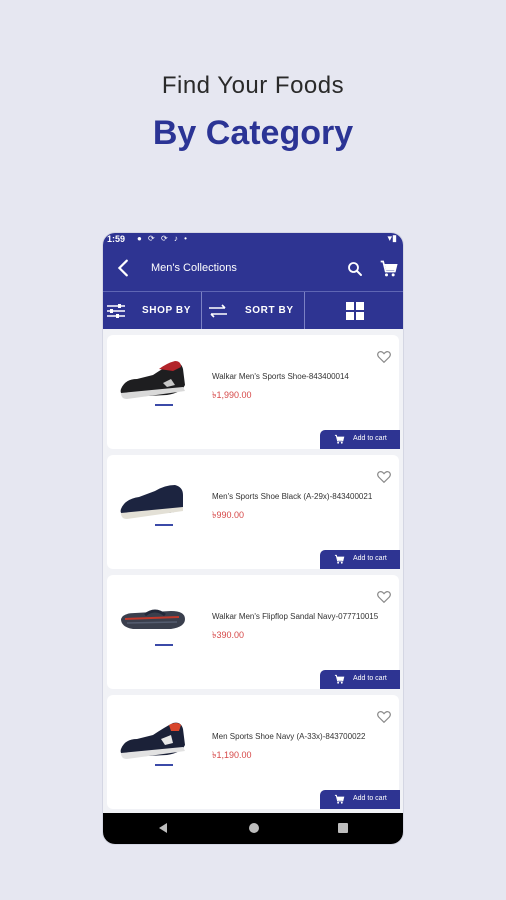 The height and width of the screenshot is (900, 506). What do you see at coordinates (269, 310) in the screenshot?
I see `sort-by-label: SORT BY` at bounding box center [269, 310].